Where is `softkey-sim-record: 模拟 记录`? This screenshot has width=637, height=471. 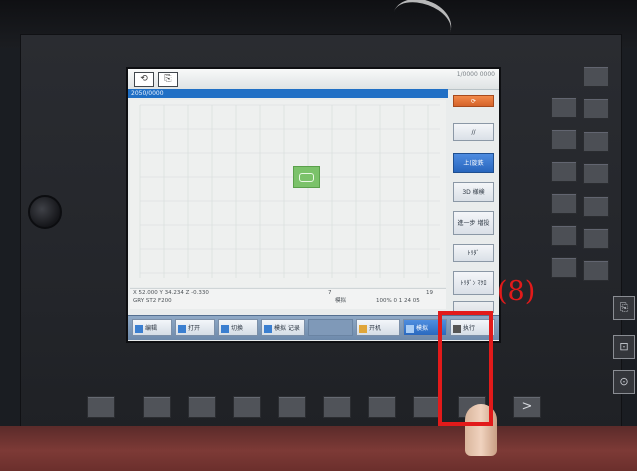
softkey-sim-record: 模拟 记录 is located at coordinates (283, 327).